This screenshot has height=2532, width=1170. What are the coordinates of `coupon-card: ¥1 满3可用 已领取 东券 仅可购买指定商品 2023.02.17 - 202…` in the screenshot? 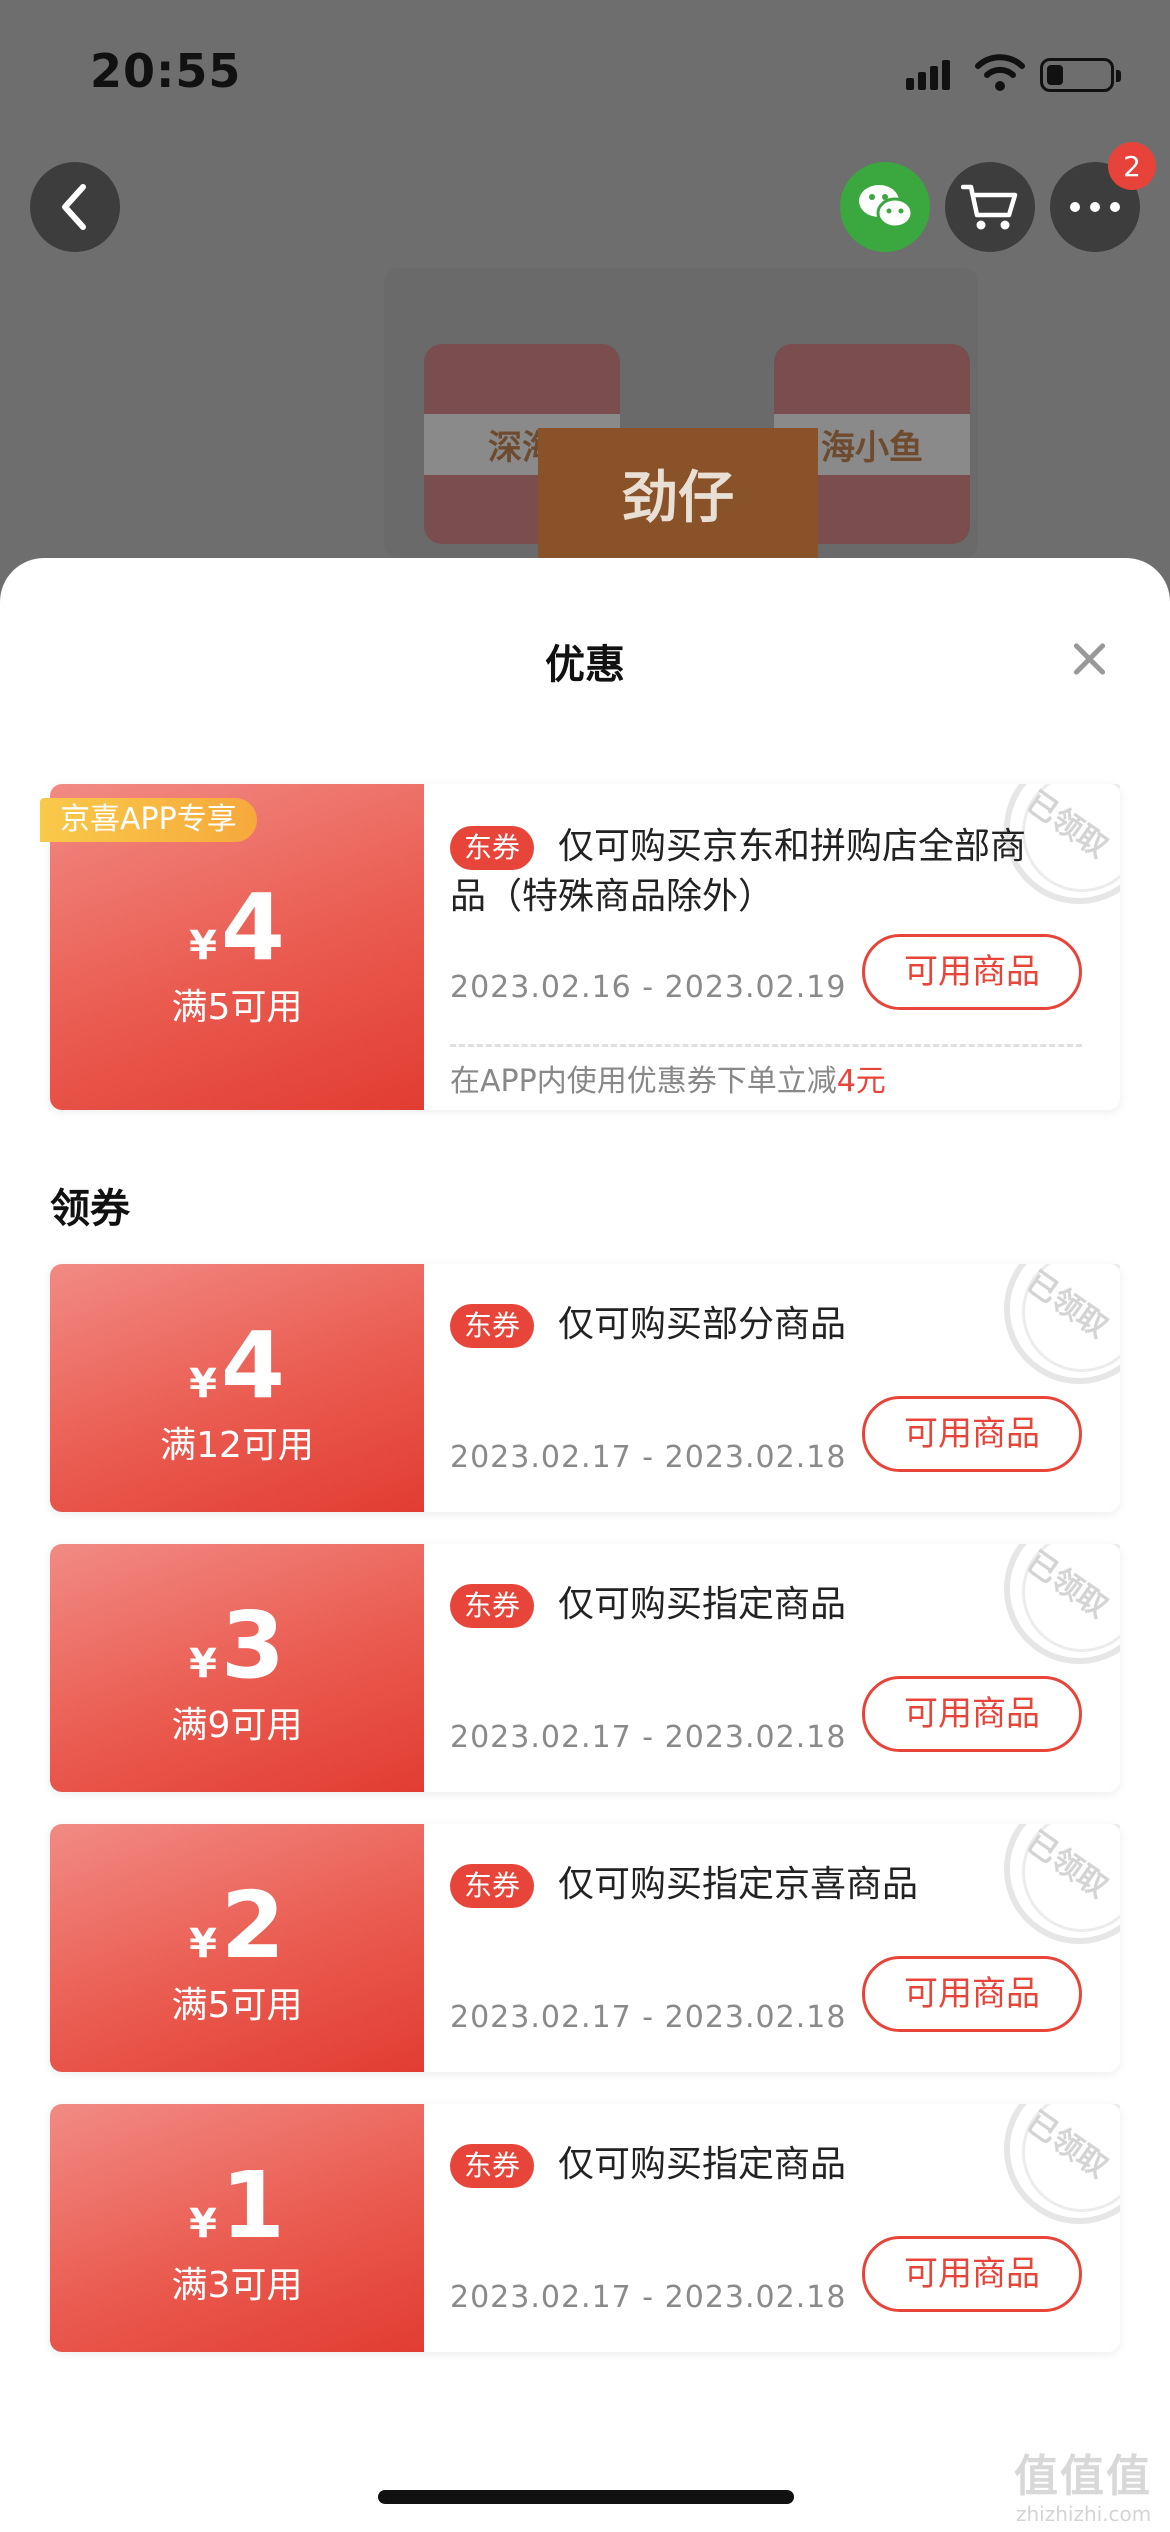 It's located at (585, 2228).